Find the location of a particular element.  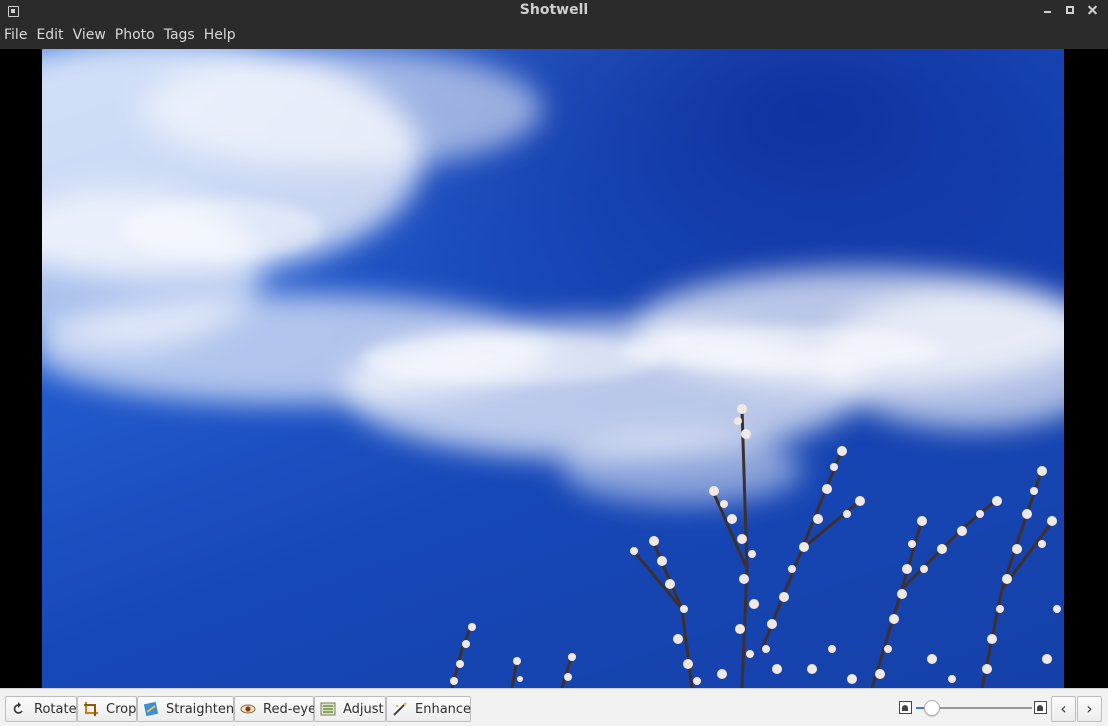

menu-help: Help is located at coordinates (224, 35).